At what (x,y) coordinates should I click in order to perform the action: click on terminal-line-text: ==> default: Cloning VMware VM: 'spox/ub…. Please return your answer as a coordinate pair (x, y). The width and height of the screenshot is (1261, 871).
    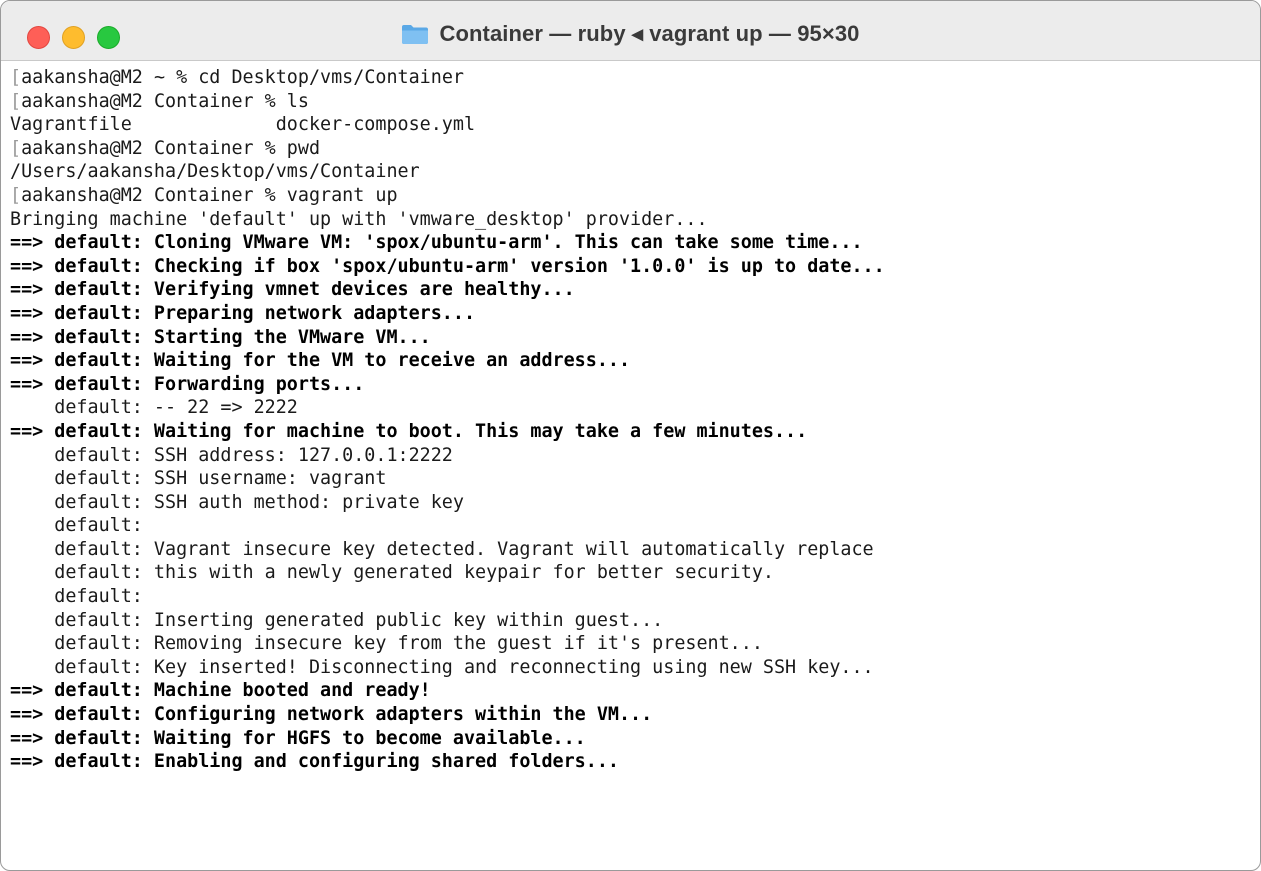
    Looking at the image, I should click on (436, 243).